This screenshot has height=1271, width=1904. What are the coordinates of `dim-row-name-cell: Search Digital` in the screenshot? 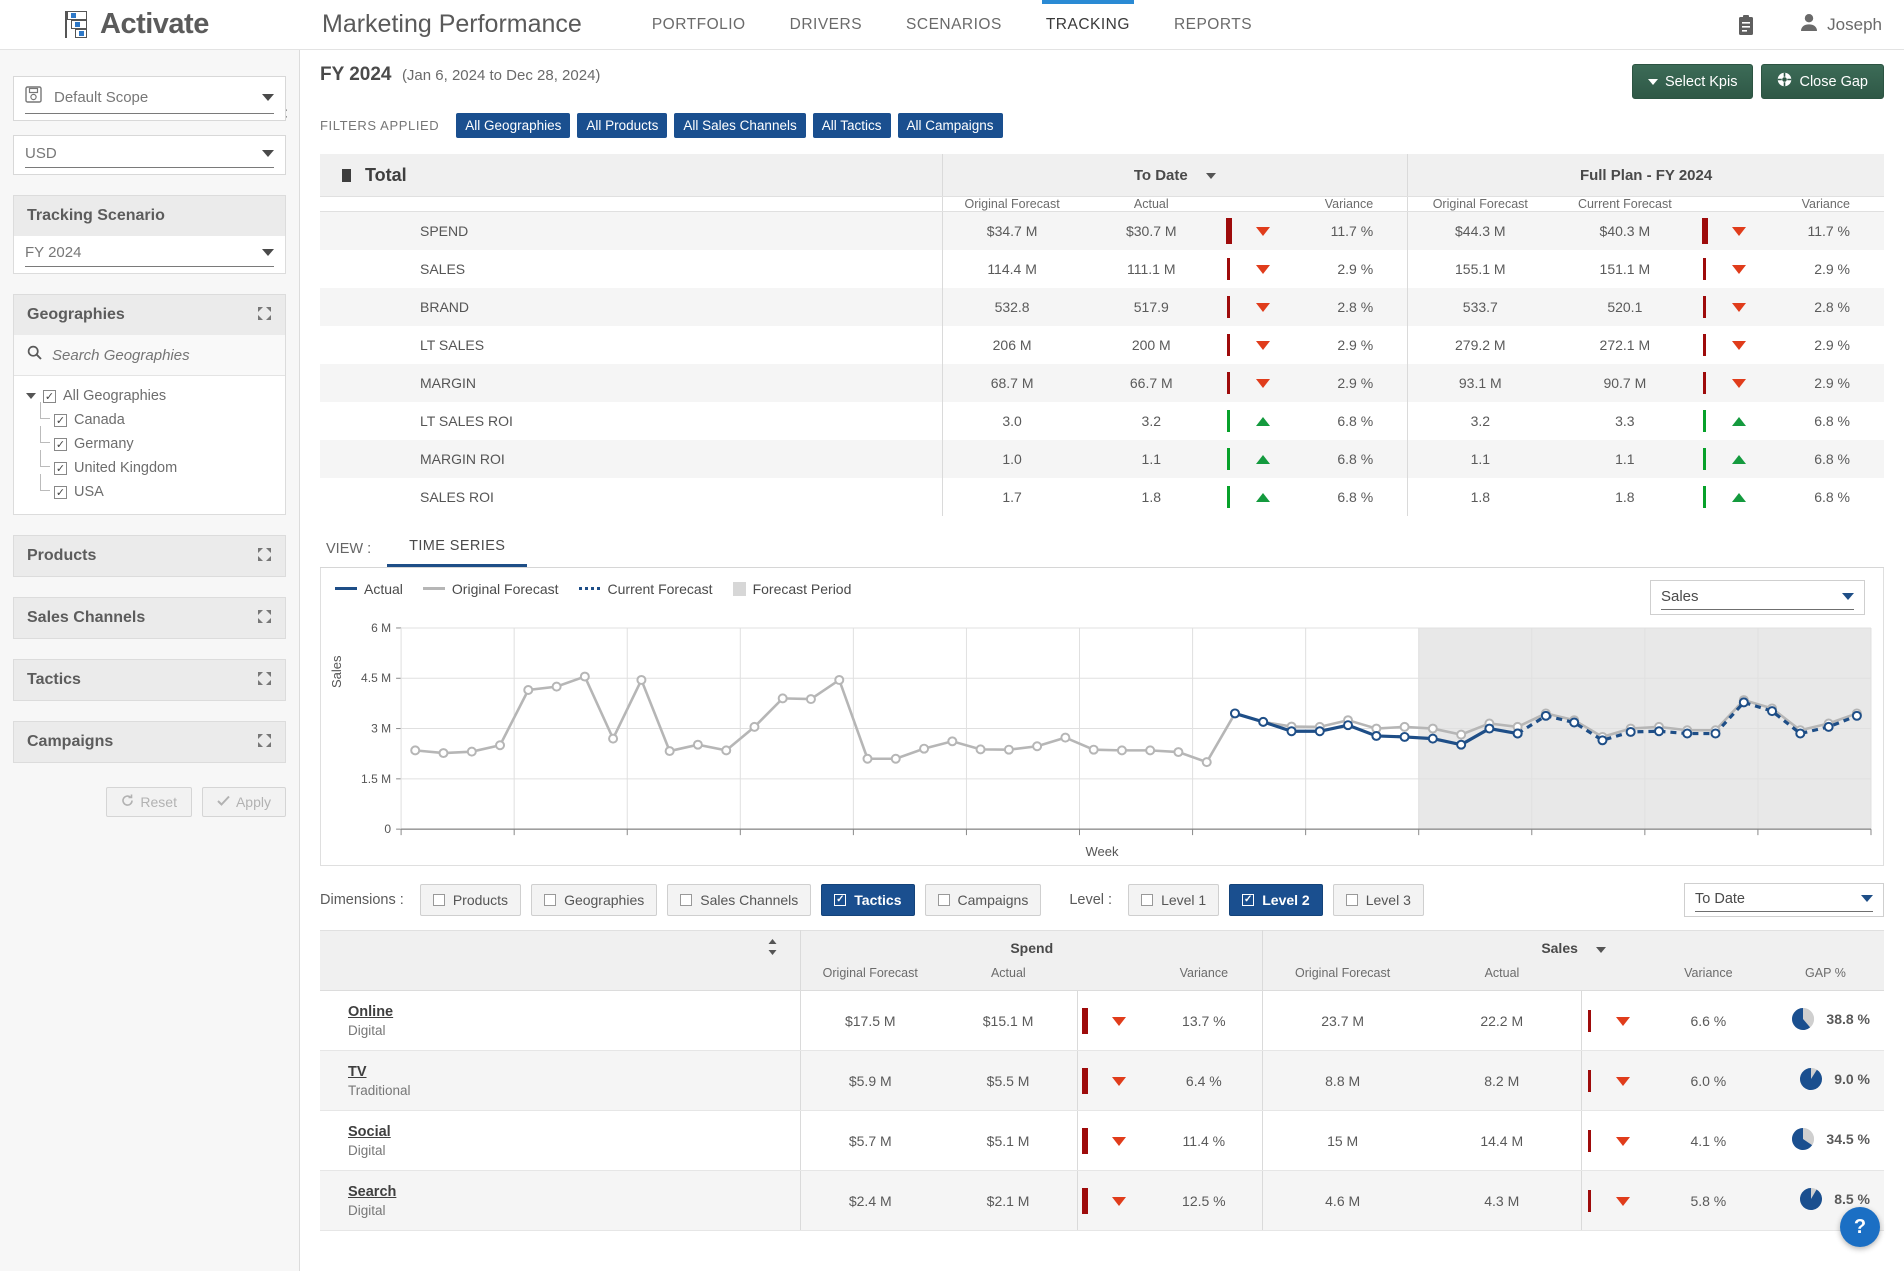 It's located at (560, 1200).